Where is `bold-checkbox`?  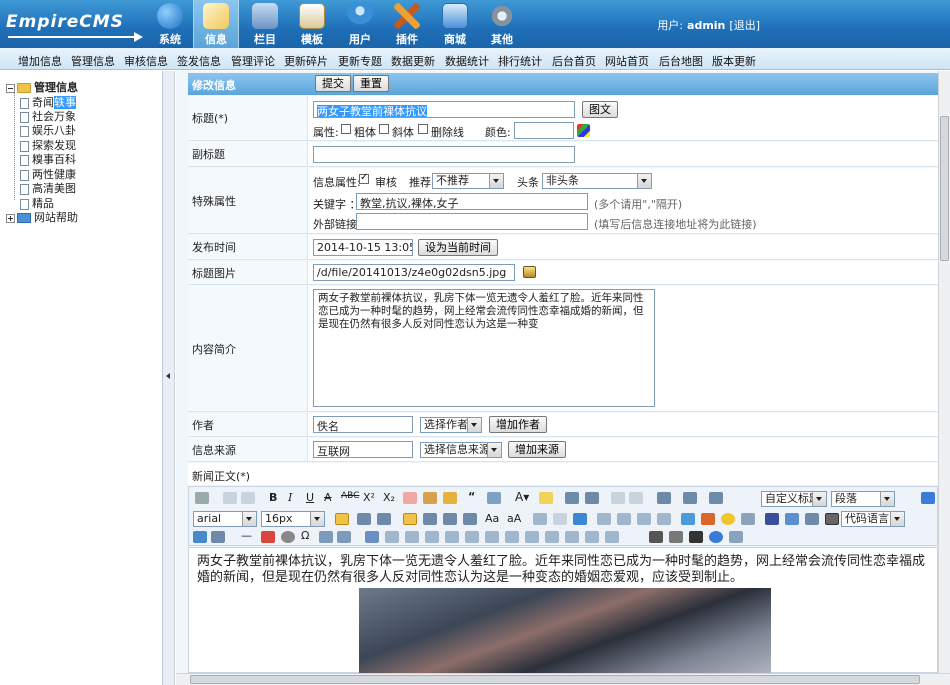 bold-checkbox is located at coordinates (346, 129).